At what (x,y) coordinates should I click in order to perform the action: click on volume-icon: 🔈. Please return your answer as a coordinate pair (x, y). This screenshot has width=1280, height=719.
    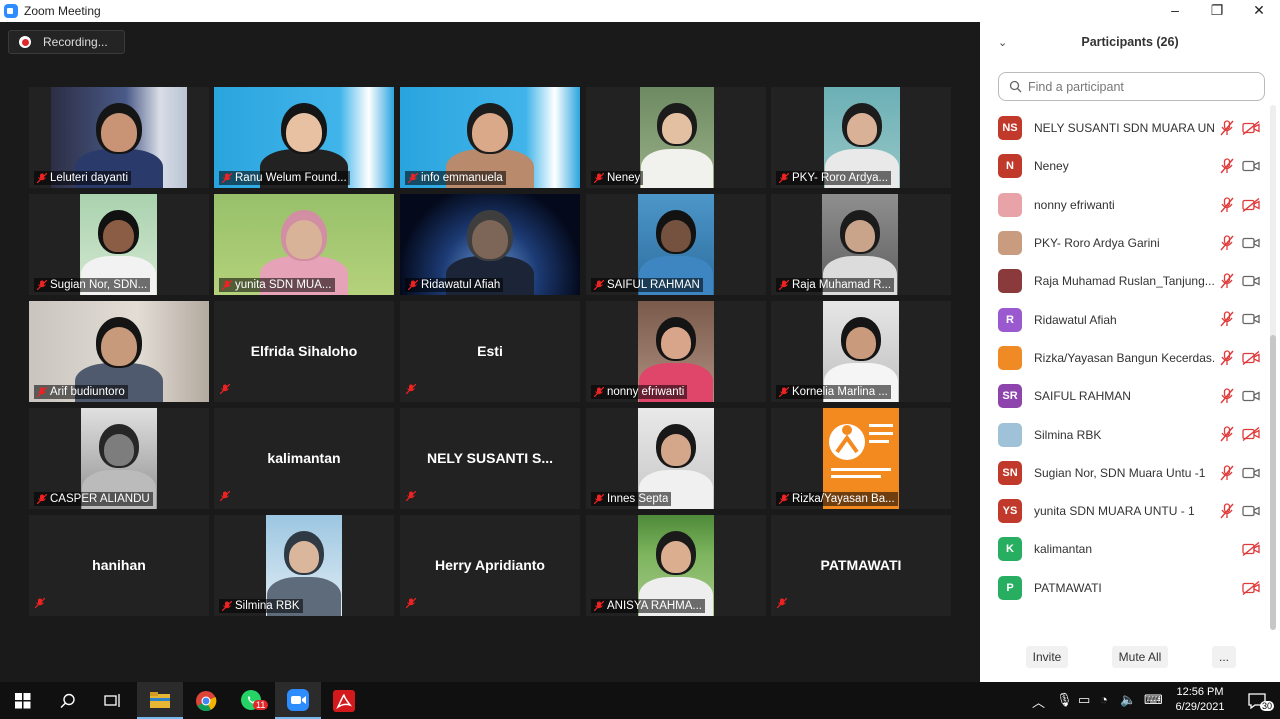
    Looking at the image, I should click on (1128, 700).